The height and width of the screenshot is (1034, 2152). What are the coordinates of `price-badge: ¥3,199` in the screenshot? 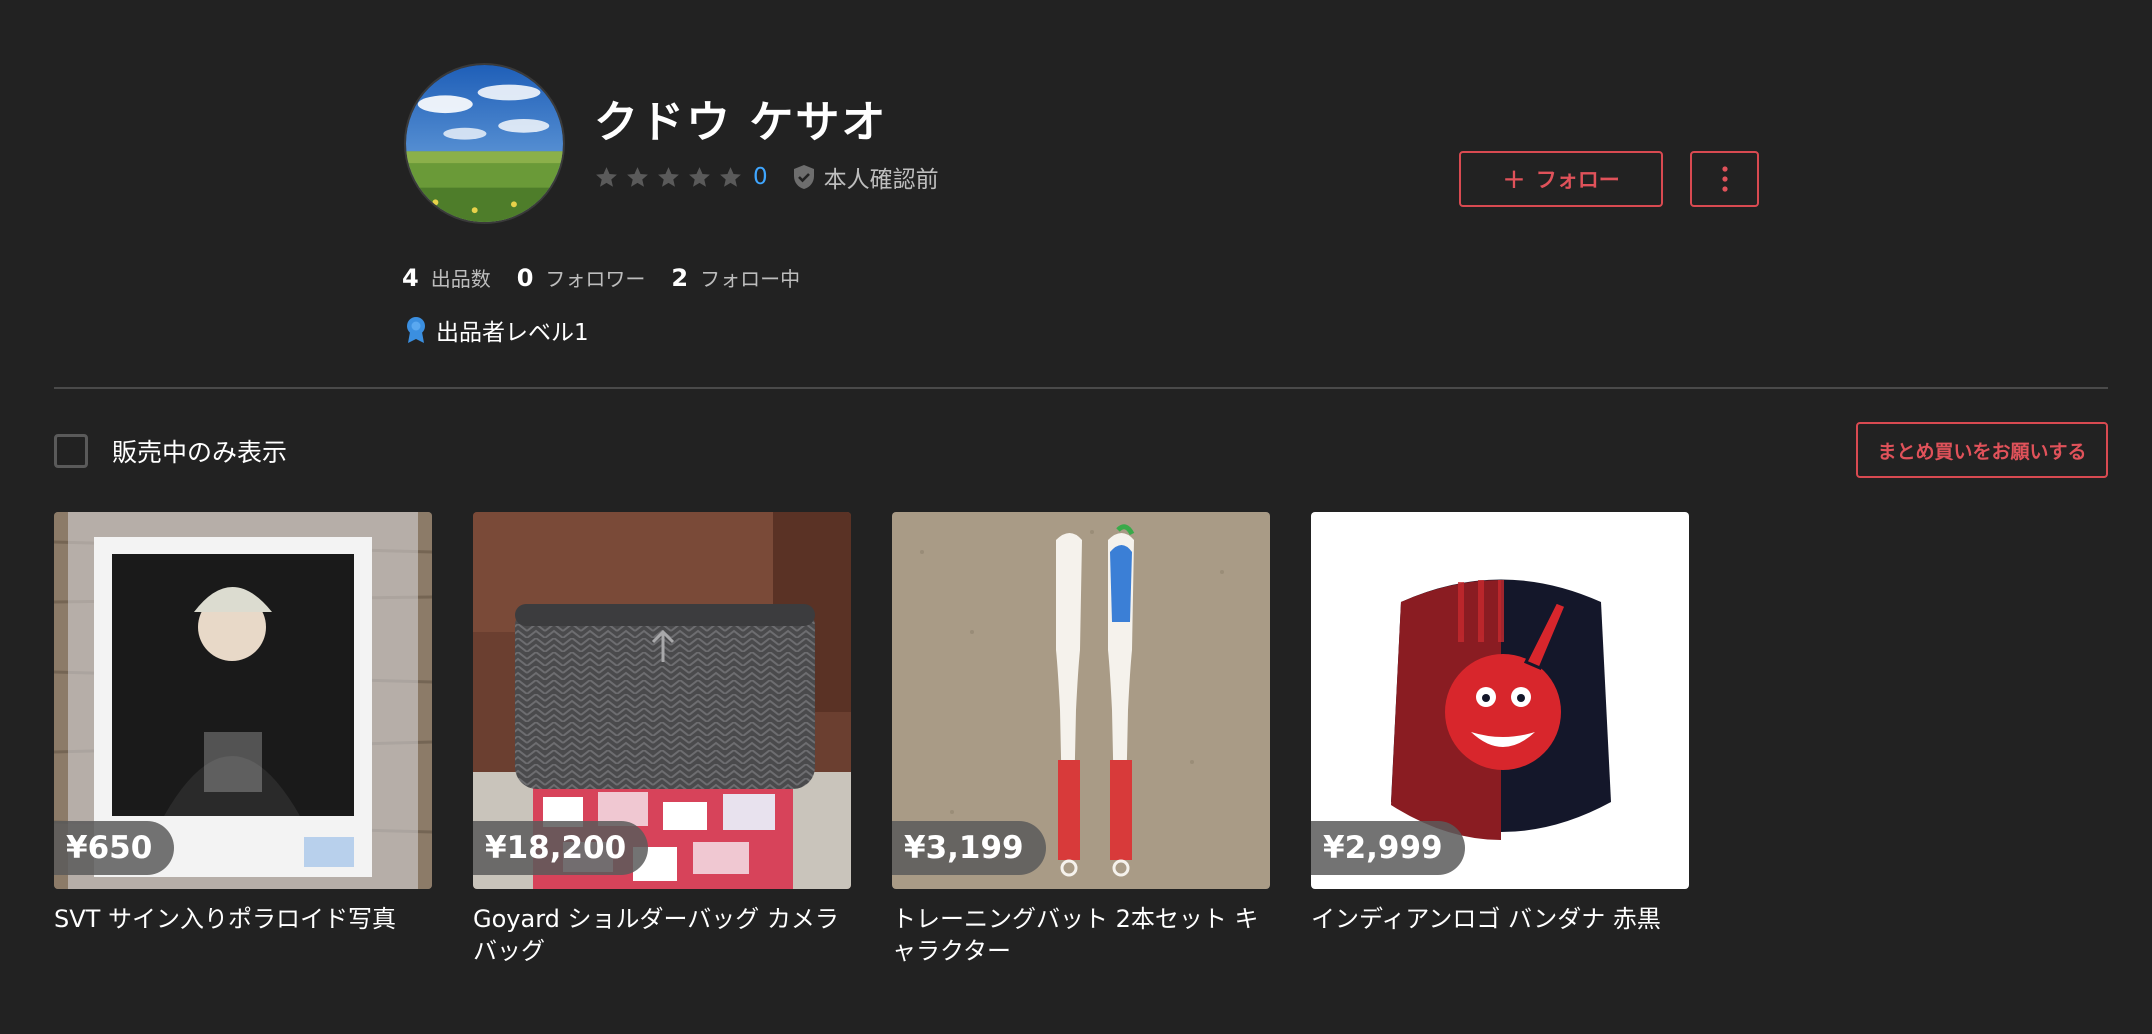 It's located at (969, 848).